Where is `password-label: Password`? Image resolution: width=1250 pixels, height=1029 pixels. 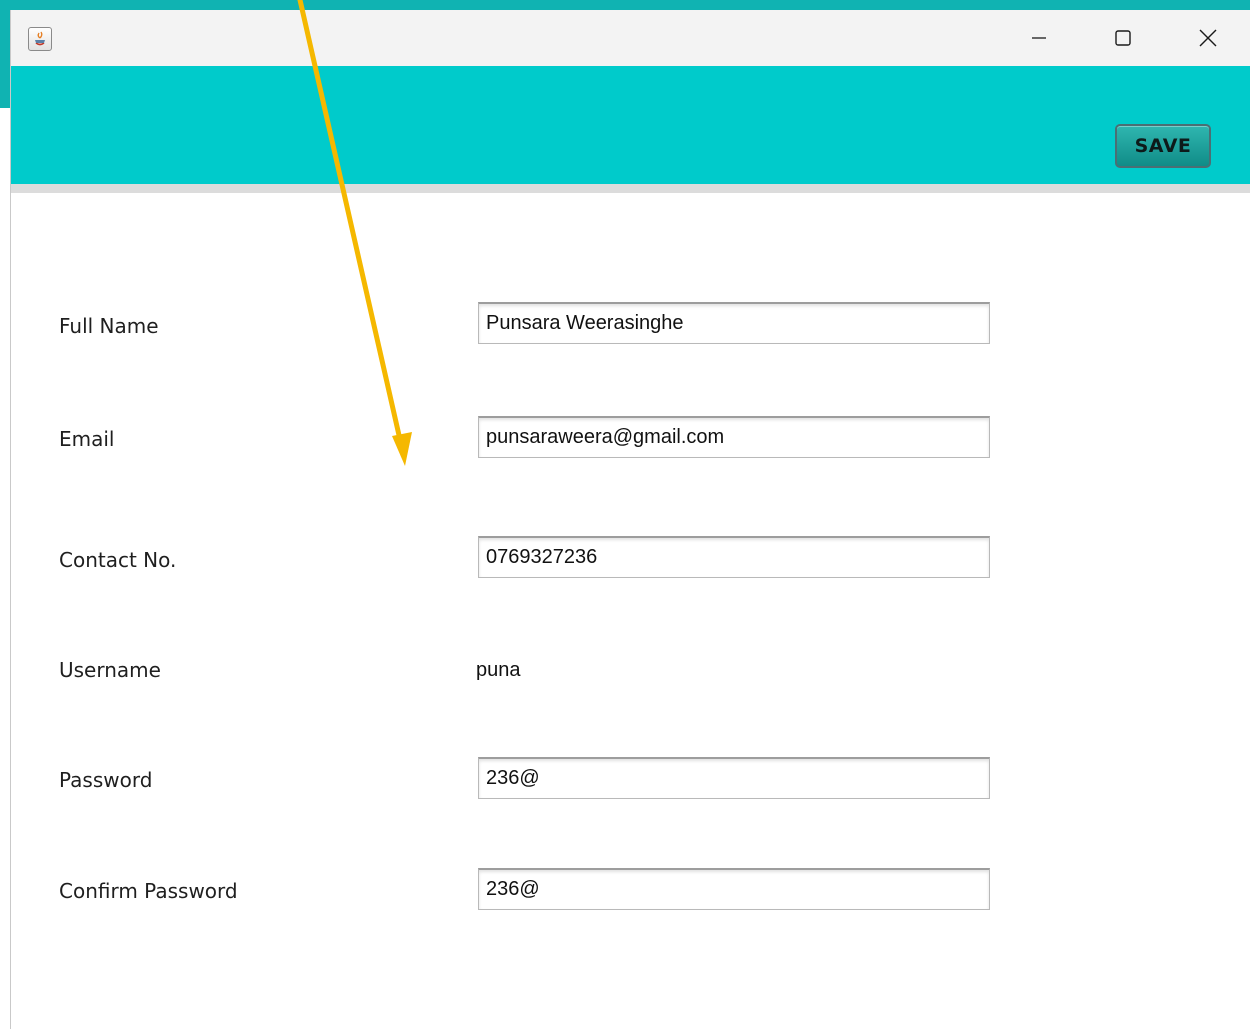 password-label: Password is located at coordinates (106, 780).